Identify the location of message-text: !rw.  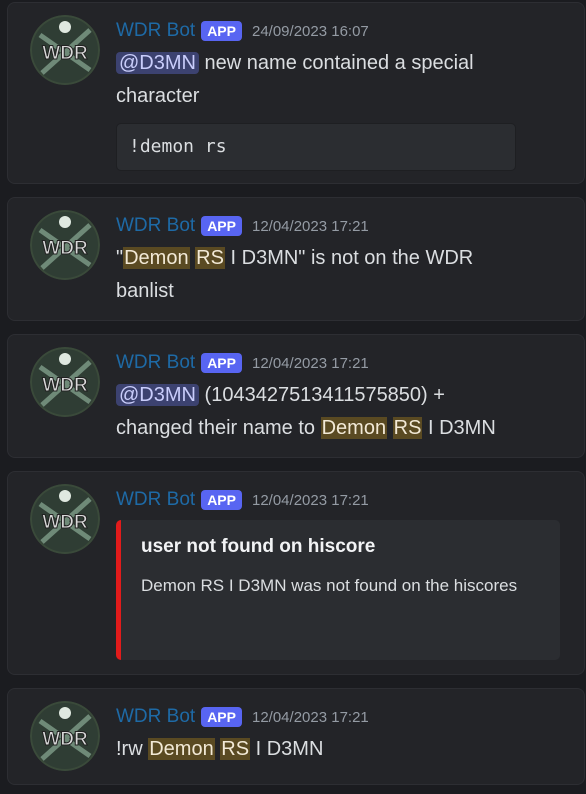
(132, 749).